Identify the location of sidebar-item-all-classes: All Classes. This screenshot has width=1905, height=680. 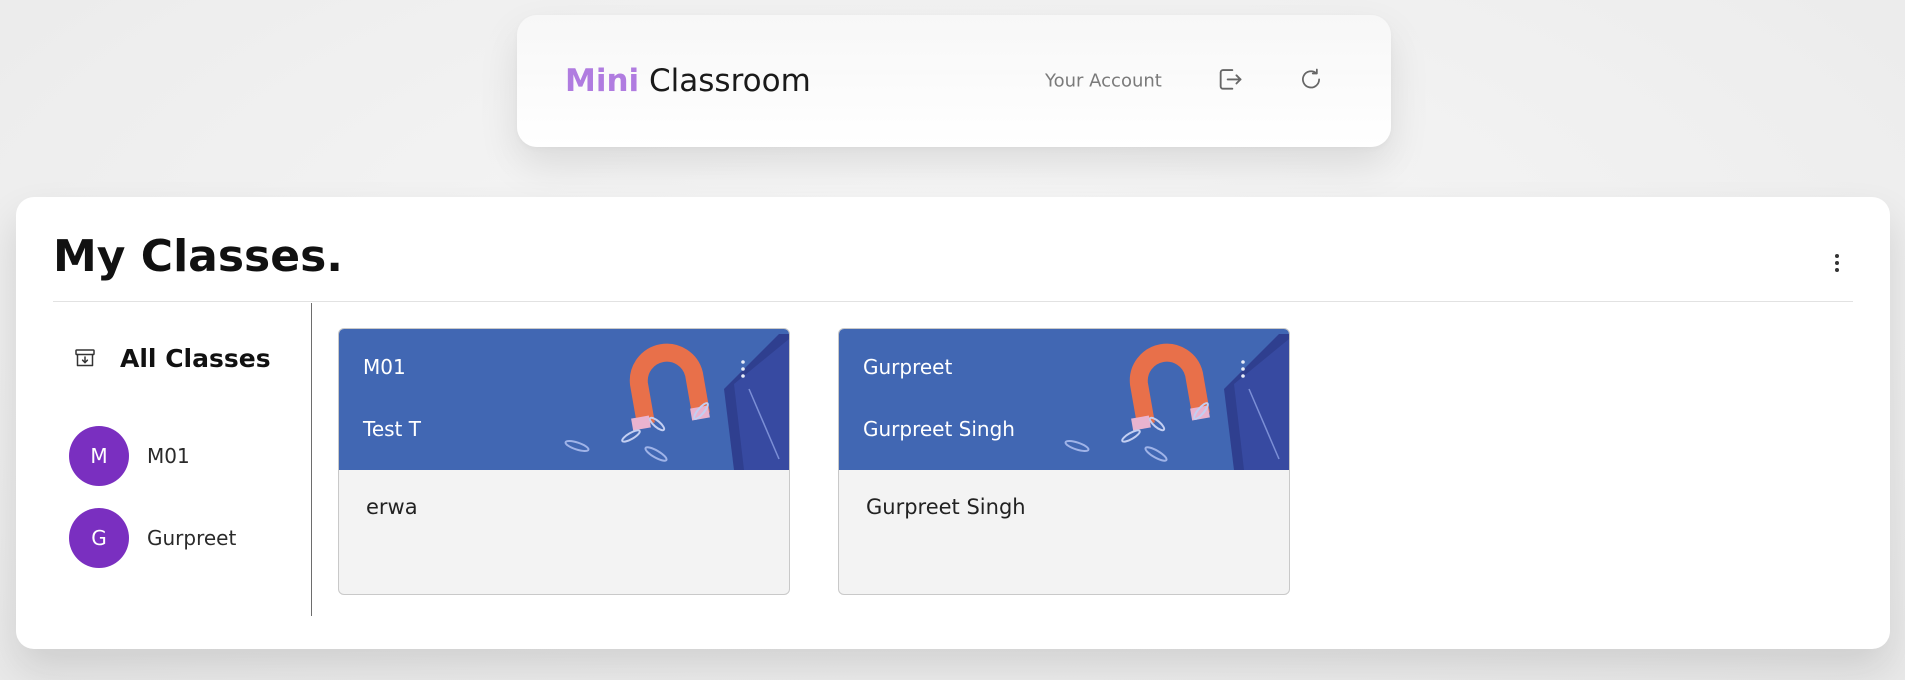
(172, 358).